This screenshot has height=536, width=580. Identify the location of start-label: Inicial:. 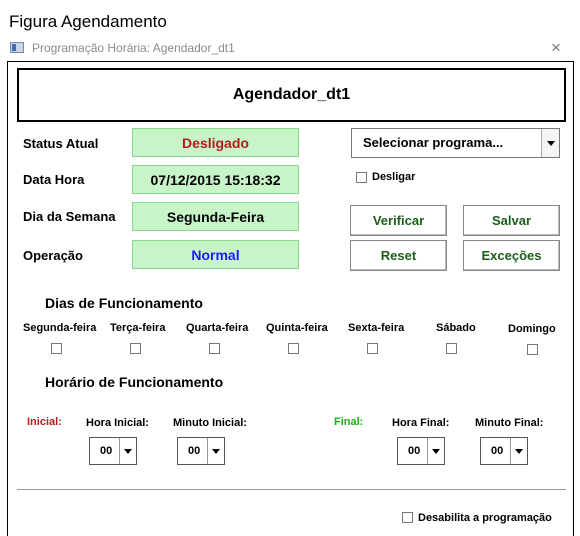
(44, 422).